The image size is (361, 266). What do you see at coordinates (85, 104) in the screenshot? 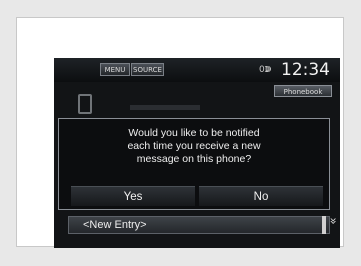
I see `phone-icon` at bounding box center [85, 104].